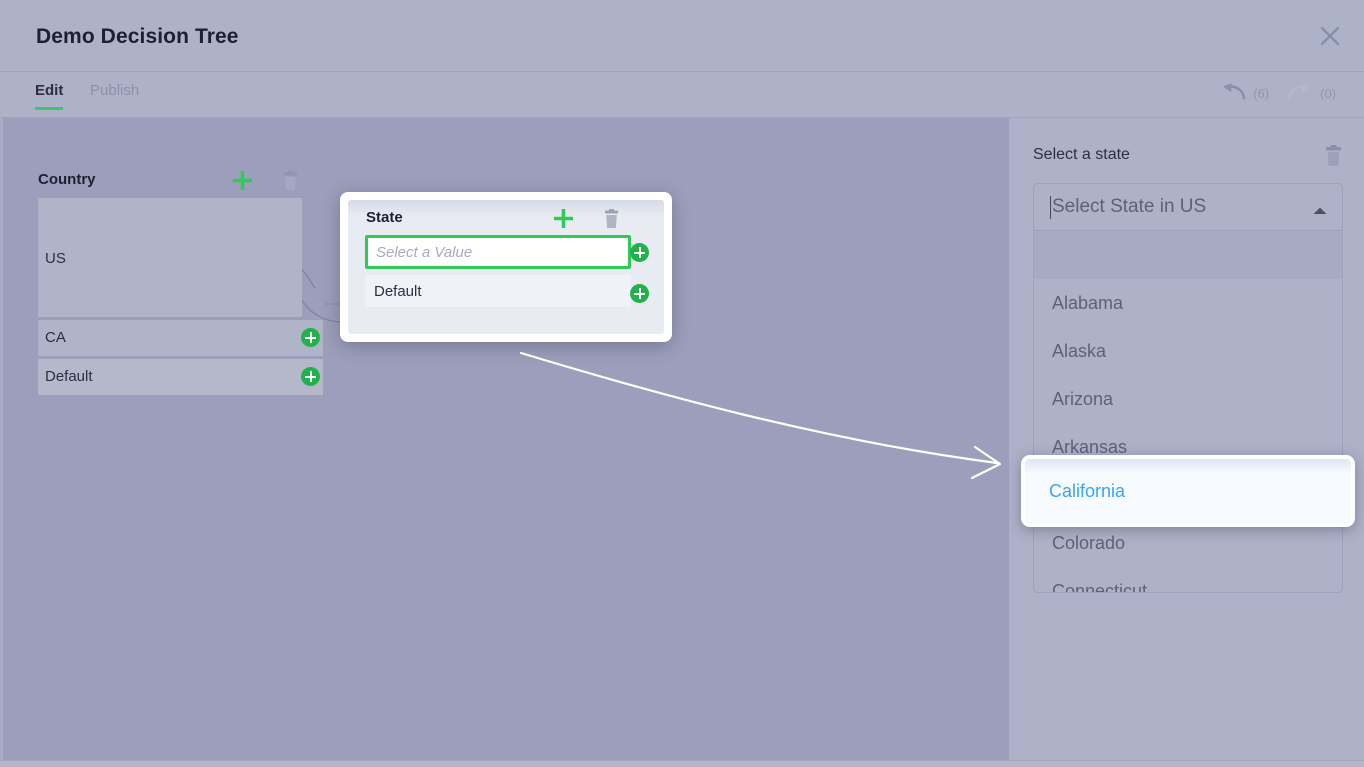 The width and height of the screenshot is (1364, 767). I want to click on node-country-add-icon, so click(242, 183).